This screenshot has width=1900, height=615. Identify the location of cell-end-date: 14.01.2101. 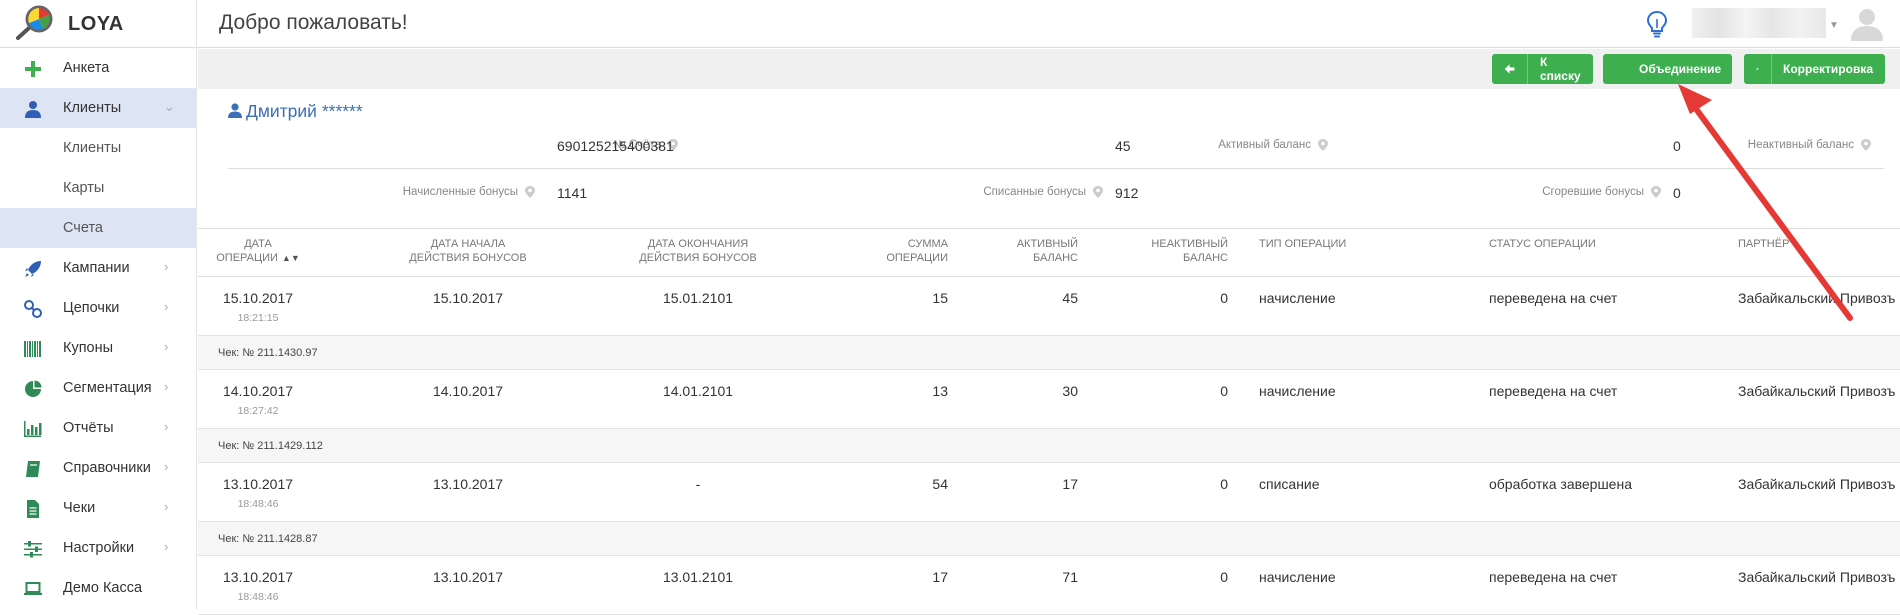
(698, 391).